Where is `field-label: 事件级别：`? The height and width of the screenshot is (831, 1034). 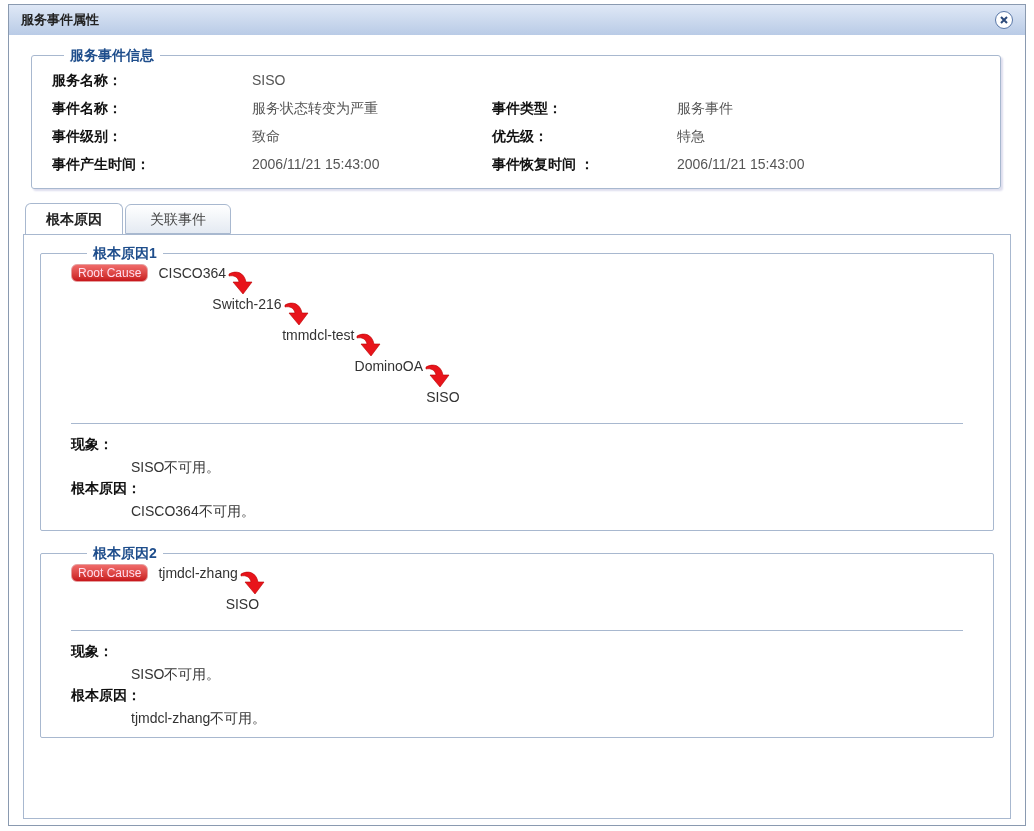
field-label: 事件级别： is located at coordinates (87, 136).